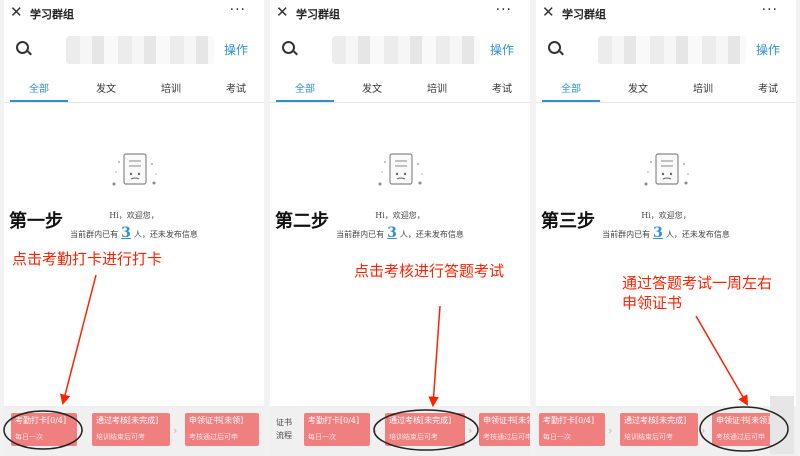 This screenshot has height=456, width=800. What do you see at coordinates (284, 429) in the screenshot?
I see `certificate-flow-label: 证书流程` at bounding box center [284, 429].